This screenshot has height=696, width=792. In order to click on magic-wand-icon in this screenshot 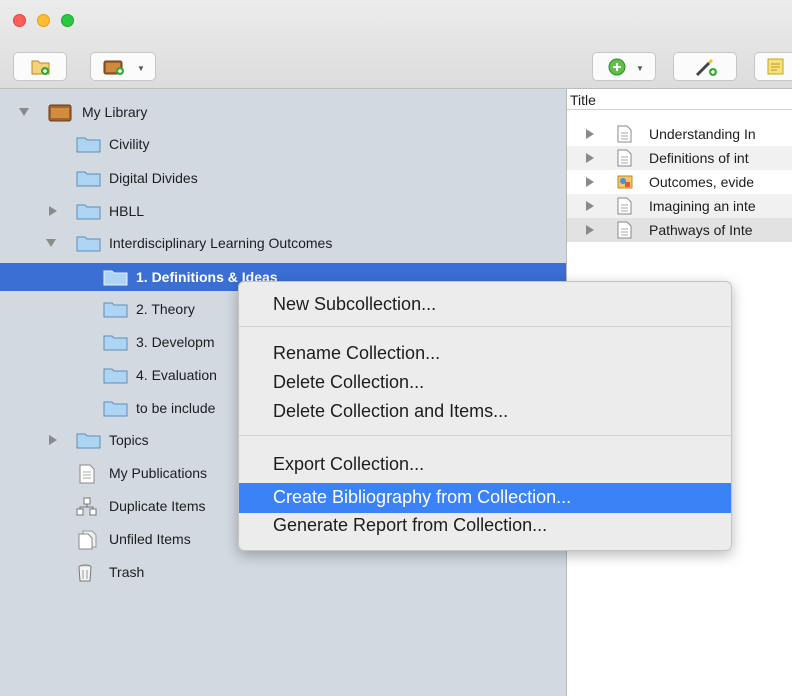, I will do `click(706, 67)`.